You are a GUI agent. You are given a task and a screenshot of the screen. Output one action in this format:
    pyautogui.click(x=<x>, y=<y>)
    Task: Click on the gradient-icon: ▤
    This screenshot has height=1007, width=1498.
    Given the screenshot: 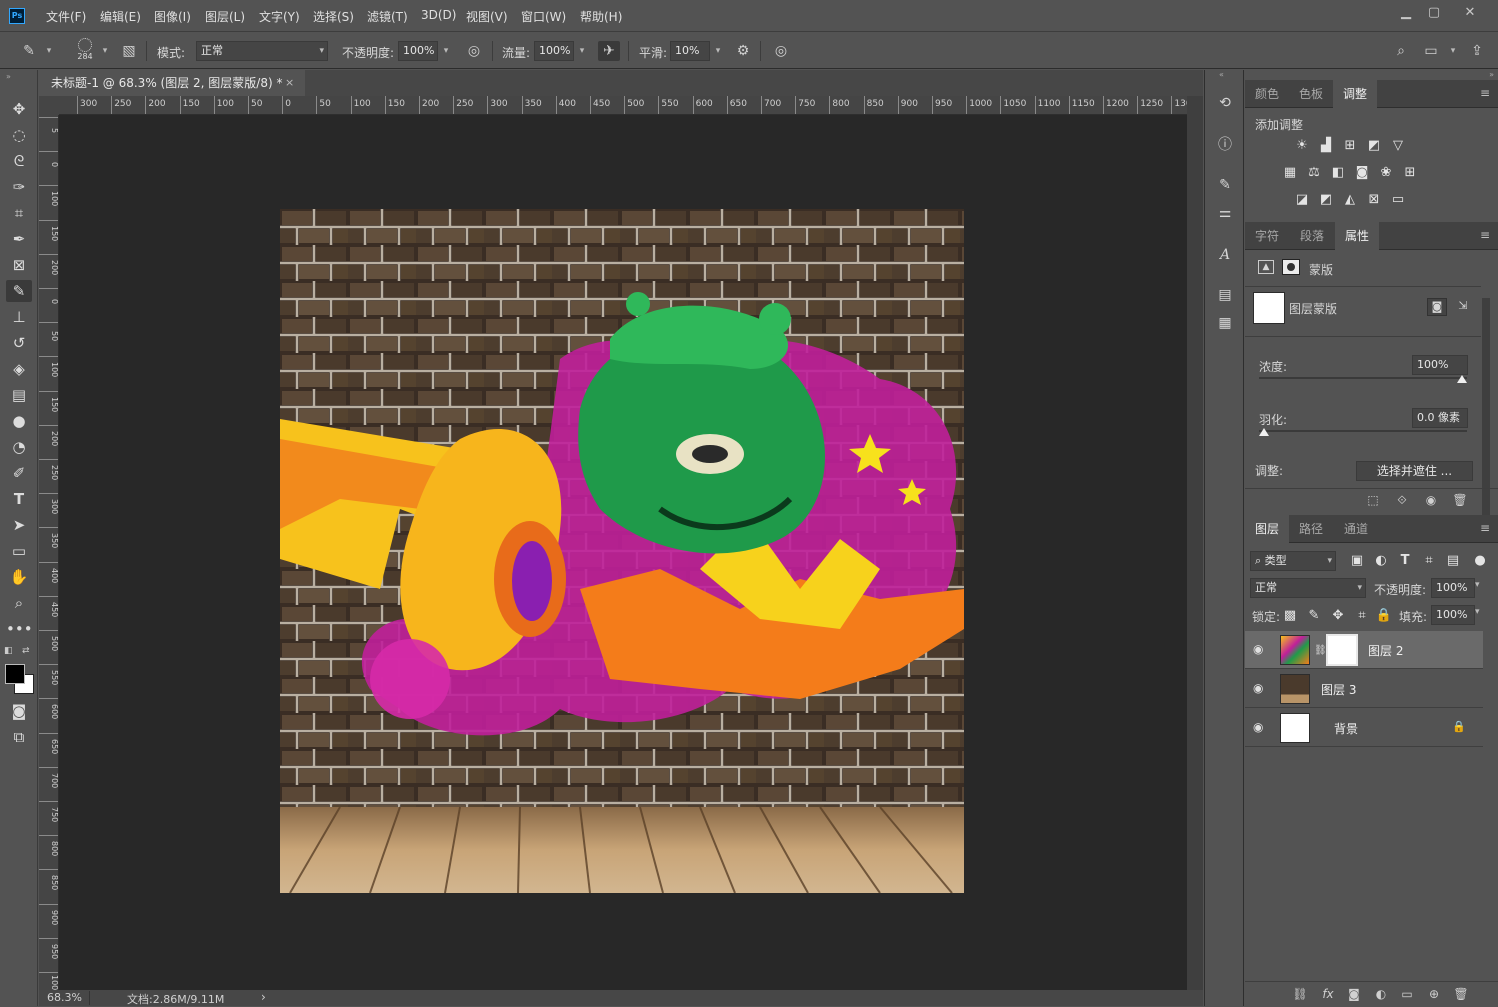 What is the action you would take?
    pyautogui.click(x=19, y=395)
    